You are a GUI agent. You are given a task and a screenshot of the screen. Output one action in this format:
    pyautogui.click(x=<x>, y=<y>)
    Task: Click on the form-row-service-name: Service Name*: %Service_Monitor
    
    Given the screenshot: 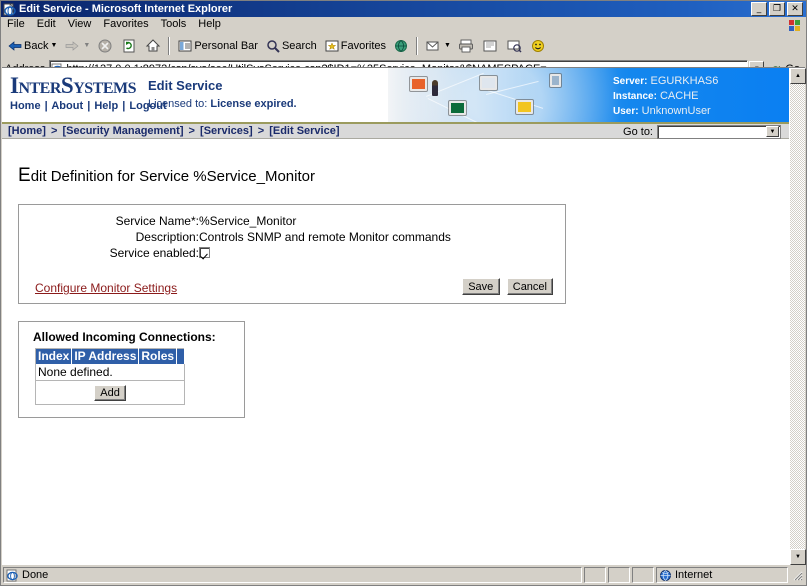 What is the action you would take?
    pyautogui.click(x=235, y=221)
    